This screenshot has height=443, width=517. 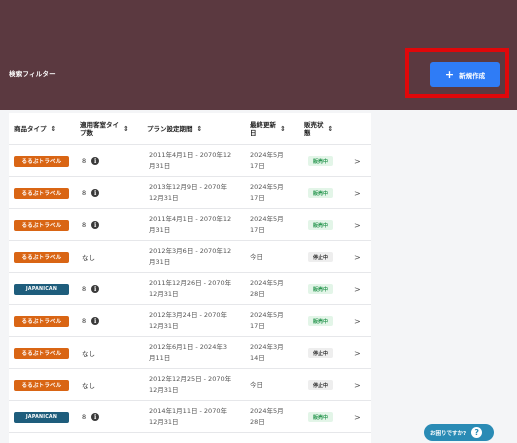 I want to click on plan-period-cell: 2012年3月24日 - 2070年 12月31日, so click(x=188, y=321).